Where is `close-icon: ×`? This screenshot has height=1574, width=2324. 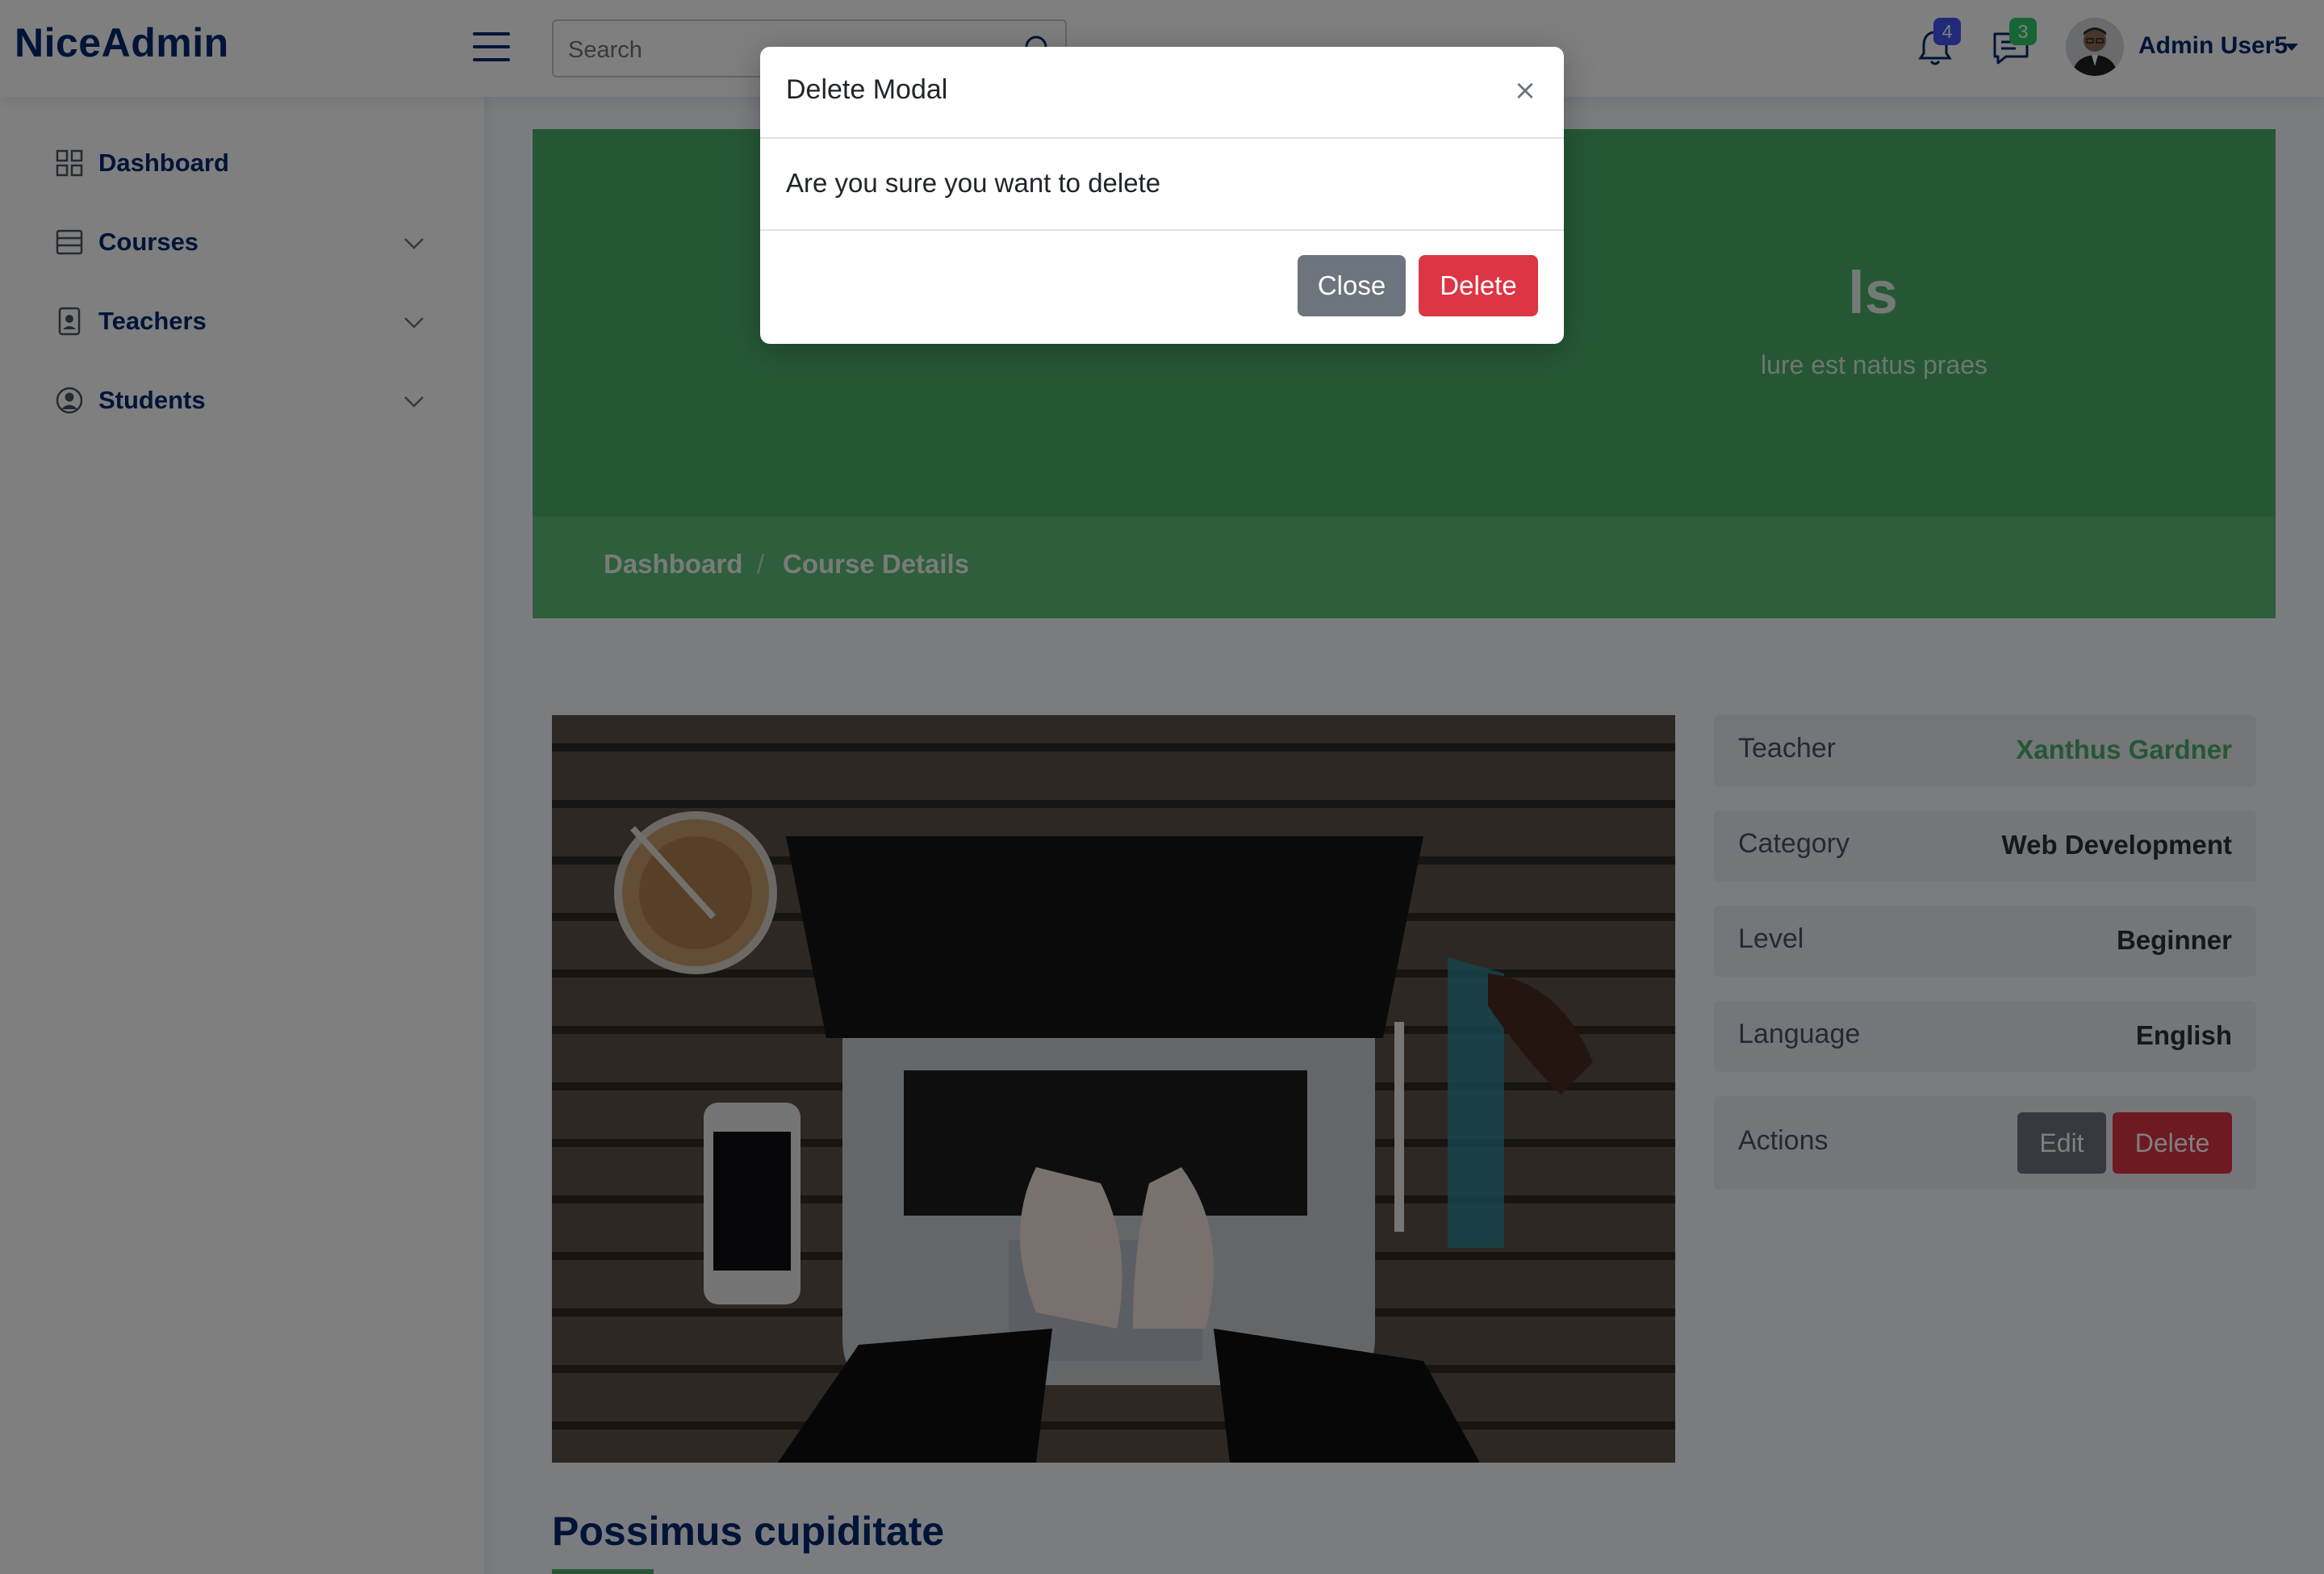
close-icon: × is located at coordinates (1525, 90).